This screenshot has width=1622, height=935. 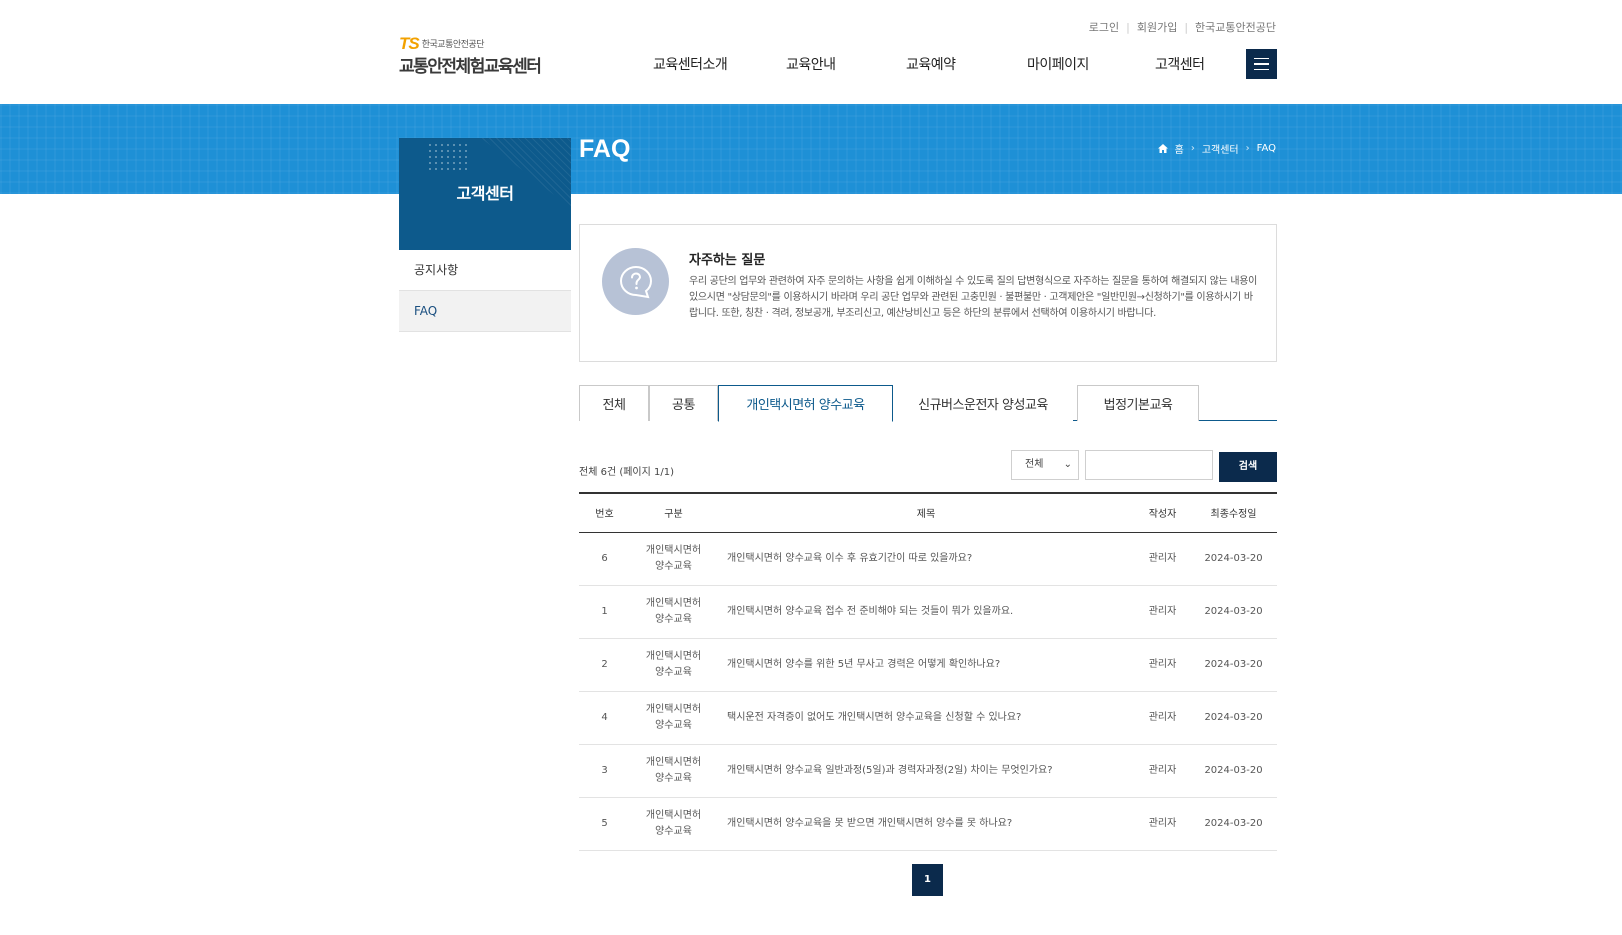 I want to click on breadcrumb-support: 고객센터, so click(x=1220, y=148).